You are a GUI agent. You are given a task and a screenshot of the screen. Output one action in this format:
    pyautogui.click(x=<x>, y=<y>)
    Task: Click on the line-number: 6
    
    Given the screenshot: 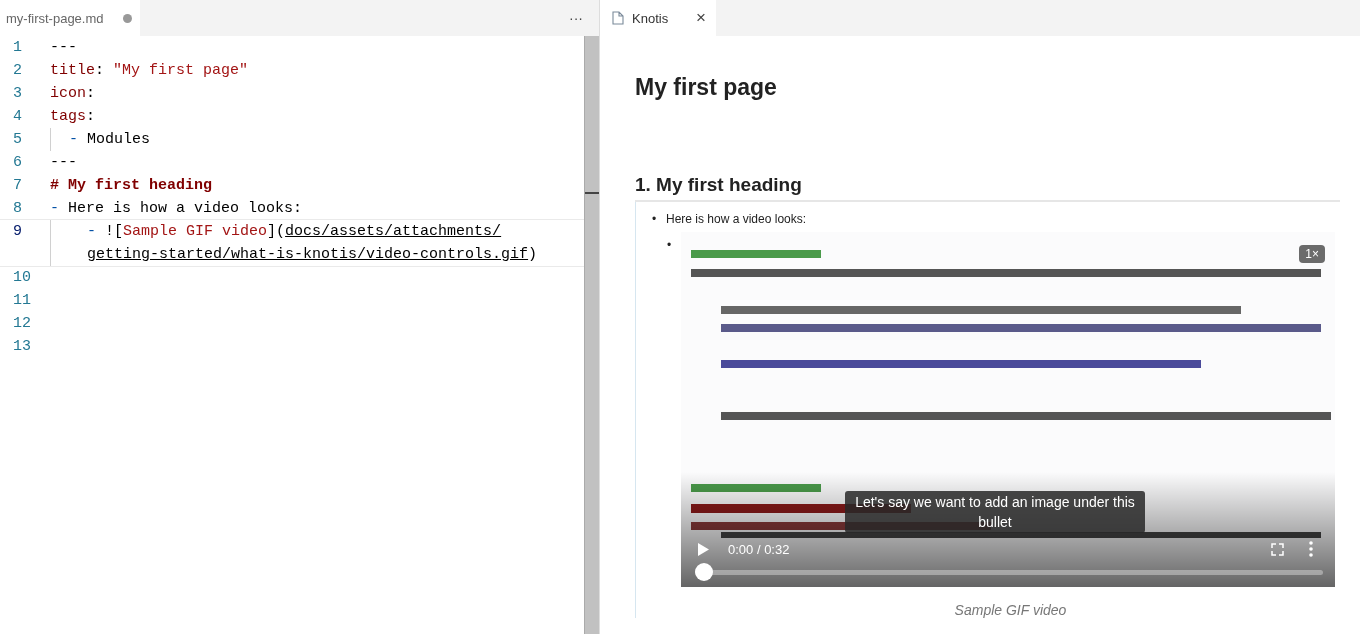 What is the action you would take?
    pyautogui.click(x=17, y=163)
    